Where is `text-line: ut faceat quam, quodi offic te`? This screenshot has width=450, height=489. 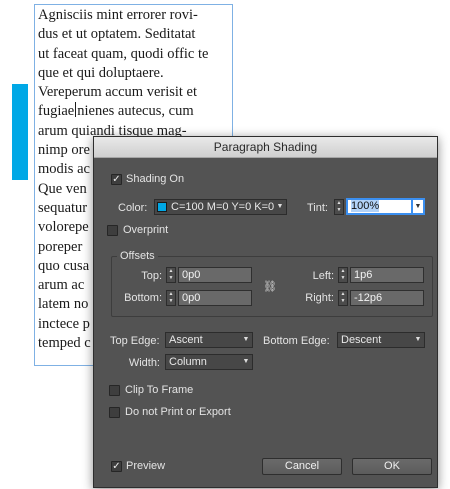
text-line: ut faceat quam, quodi offic te is located at coordinates (123, 53).